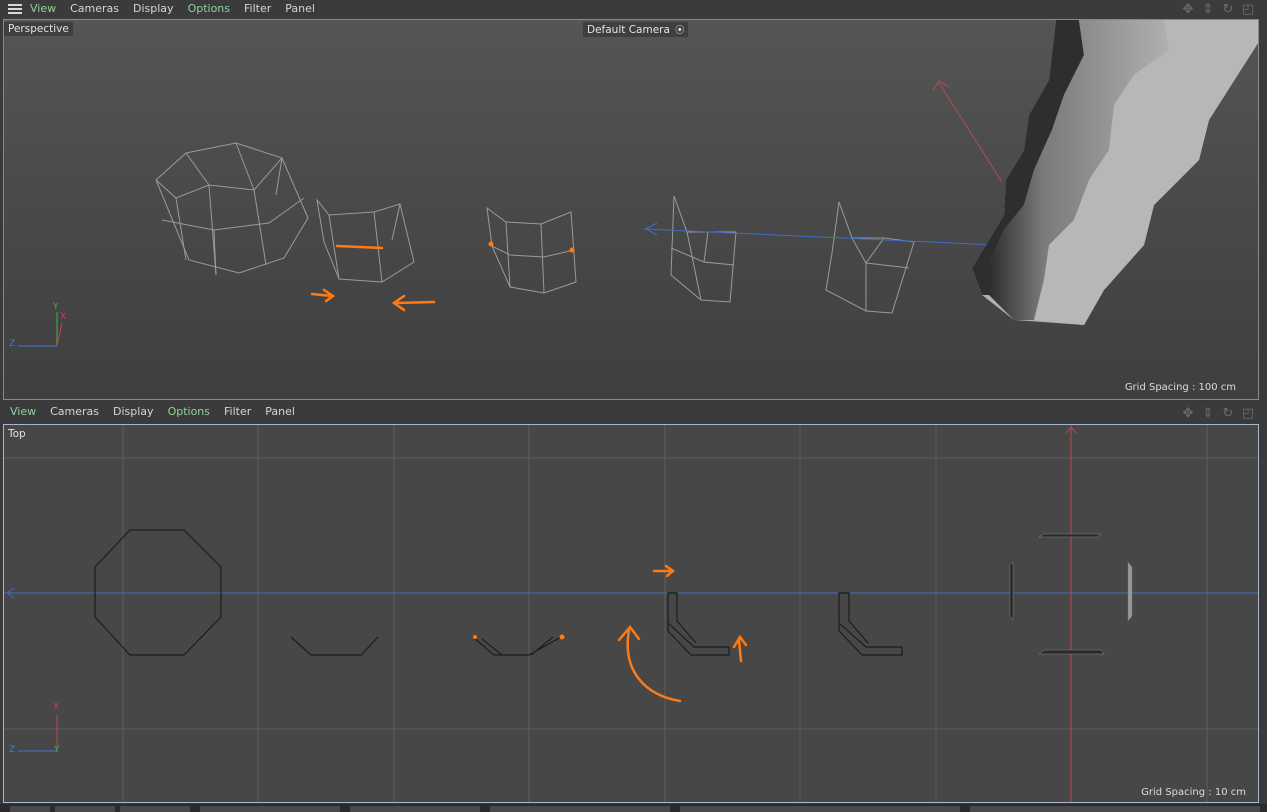 The height and width of the screenshot is (812, 1267). Describe the element at coordinates (232, 209) in the screenshot. I see `octagon-tube-wireframe` at that location.